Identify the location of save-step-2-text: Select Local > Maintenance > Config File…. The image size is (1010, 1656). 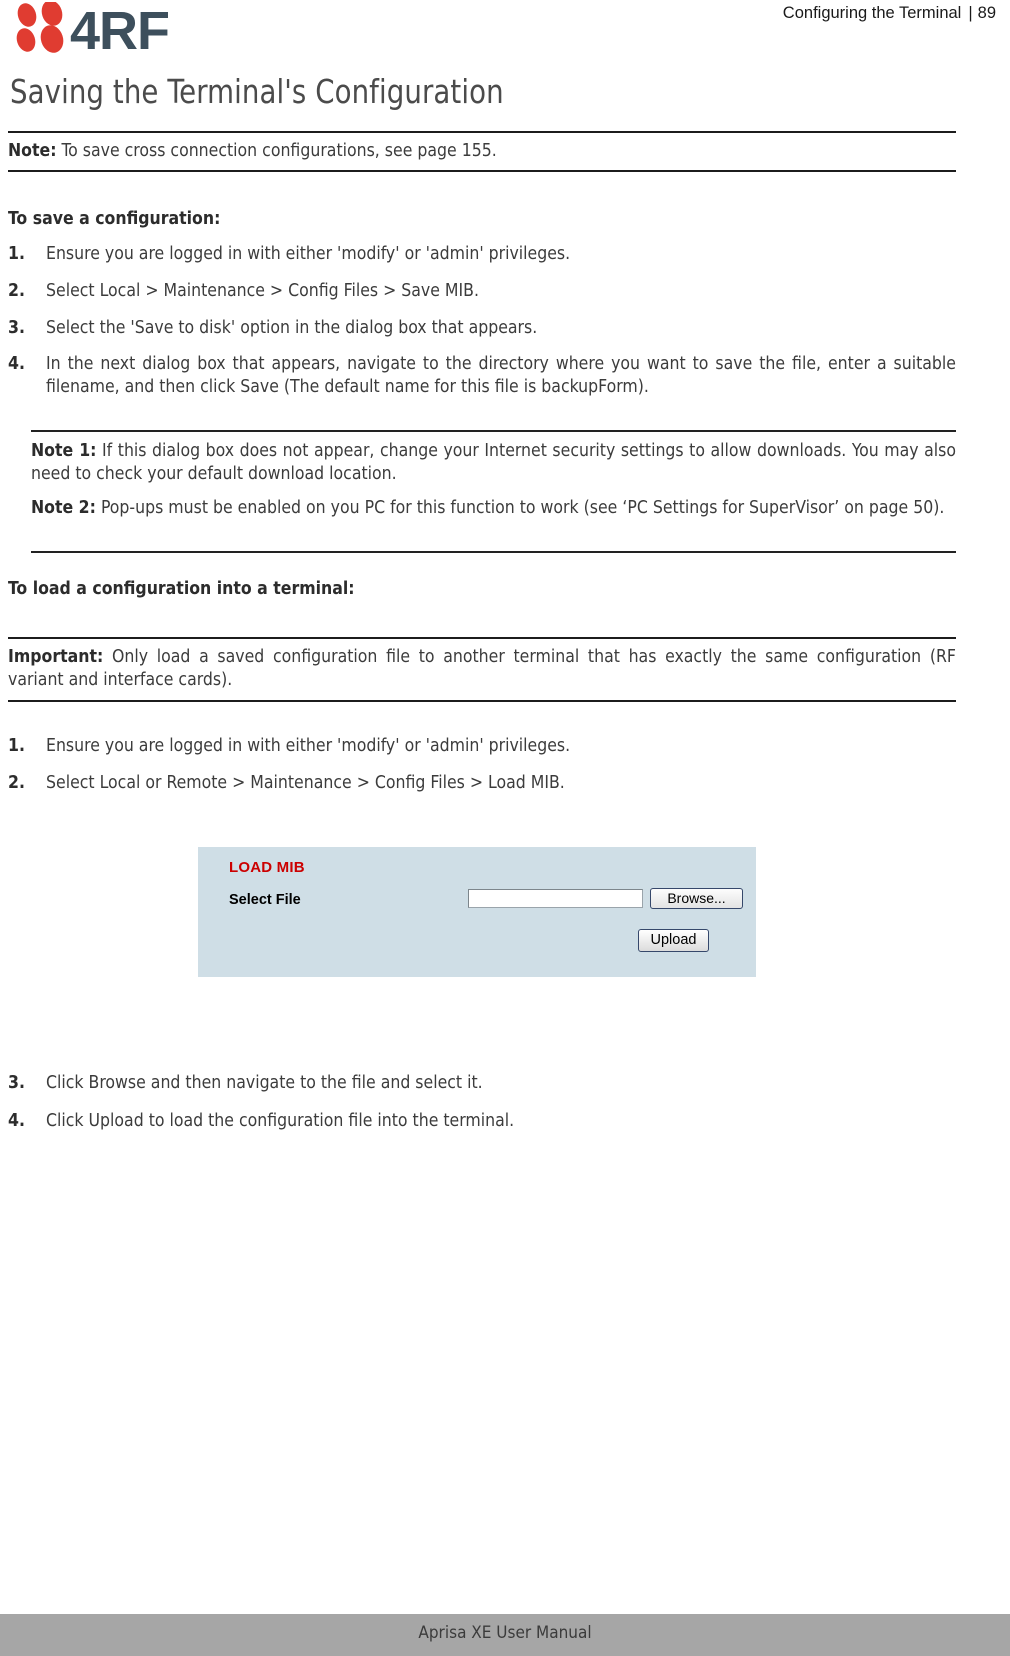
(262, 291).